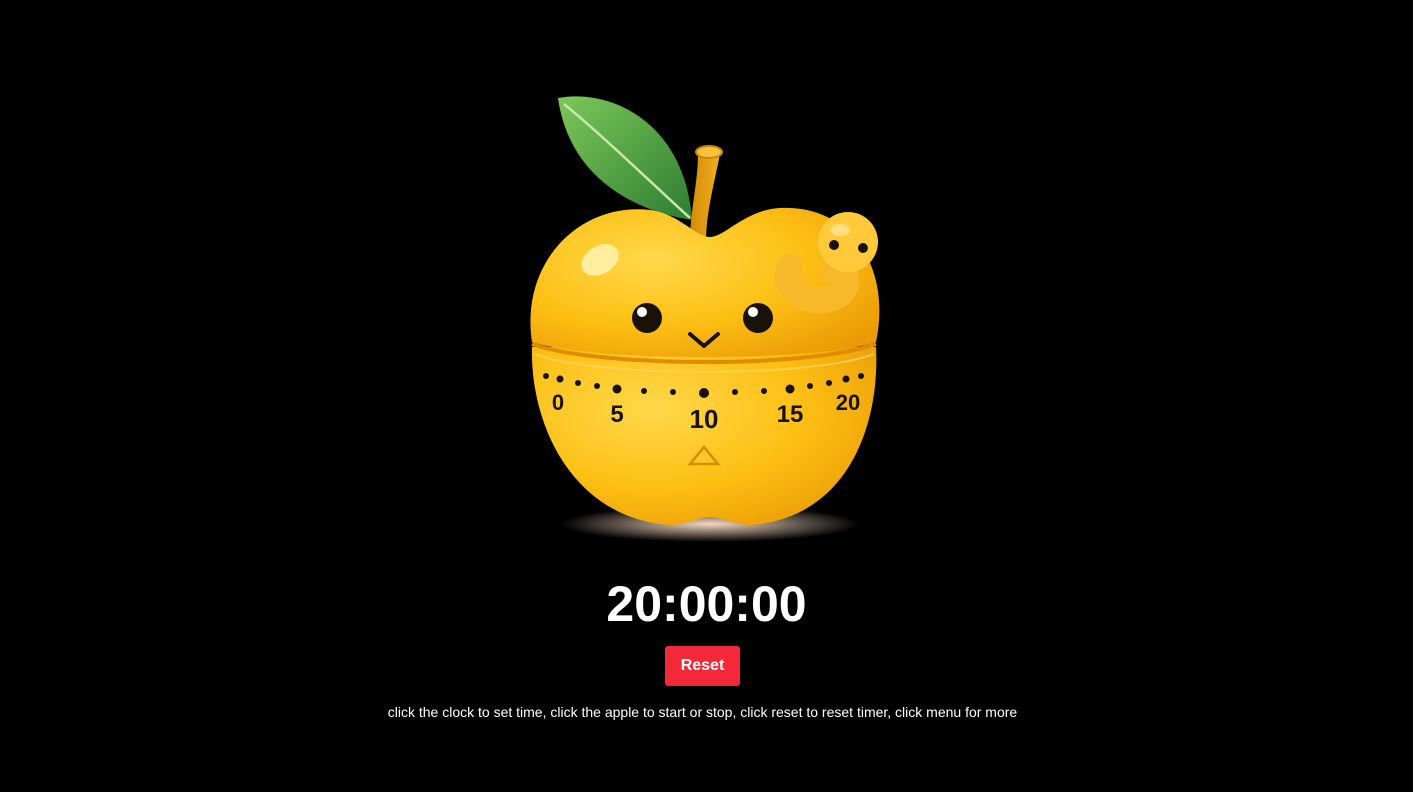 Image resolution: width=1413 pixels, height=792 pixels. I want to click on timer-clock: 20:00:00, so click(706, 604).